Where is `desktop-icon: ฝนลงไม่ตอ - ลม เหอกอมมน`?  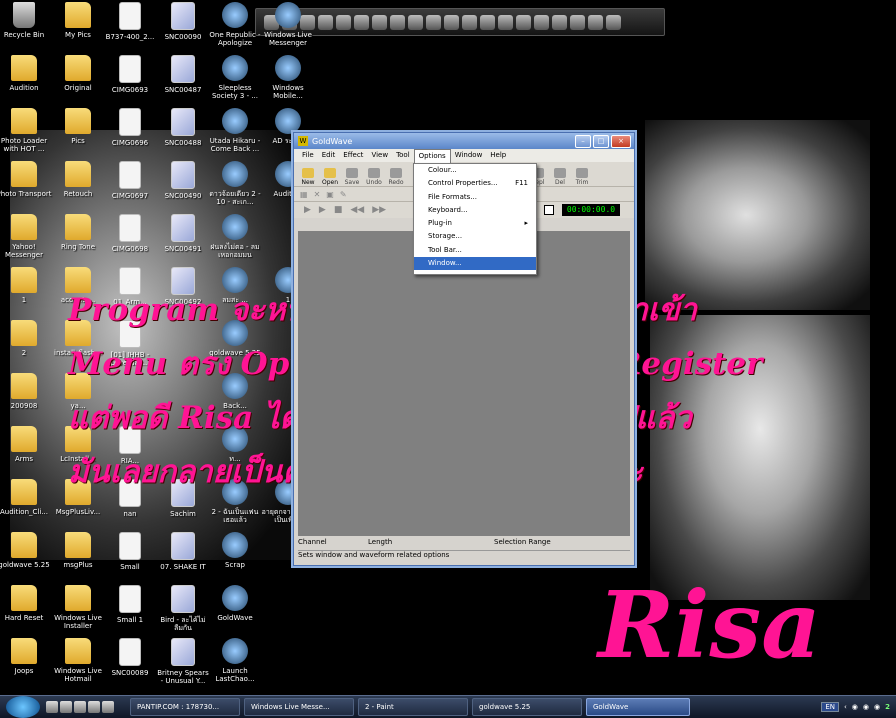 desktop-icon: ฝนลงไม่ตอ - ลม เหอกอมมน is located at coordinates (235, 236).